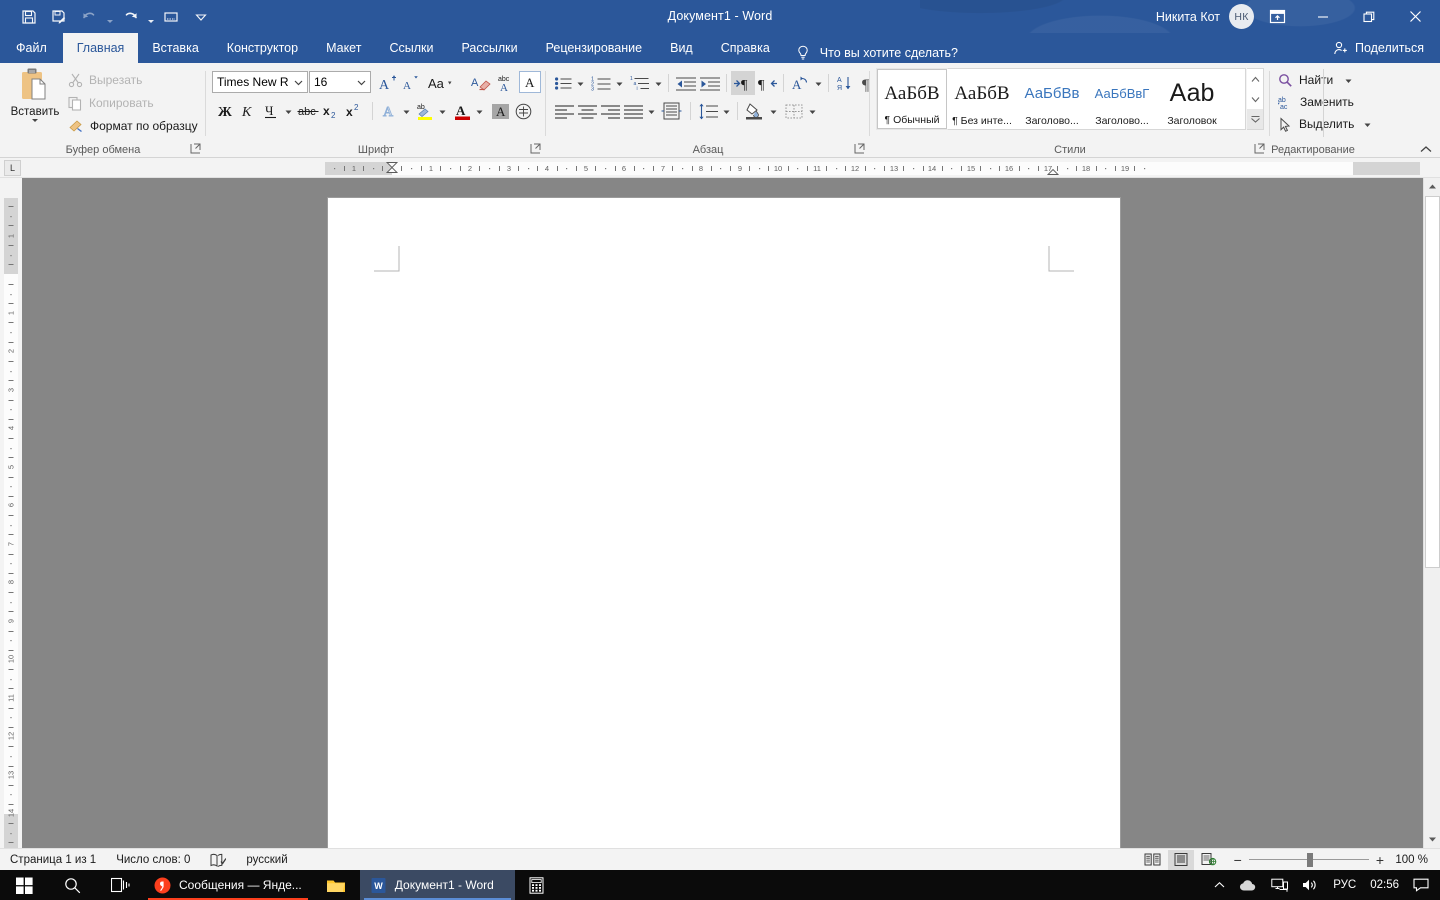 The image size is (1440, 900). I want to click on copy-button: Копировать, so click(111, 103).